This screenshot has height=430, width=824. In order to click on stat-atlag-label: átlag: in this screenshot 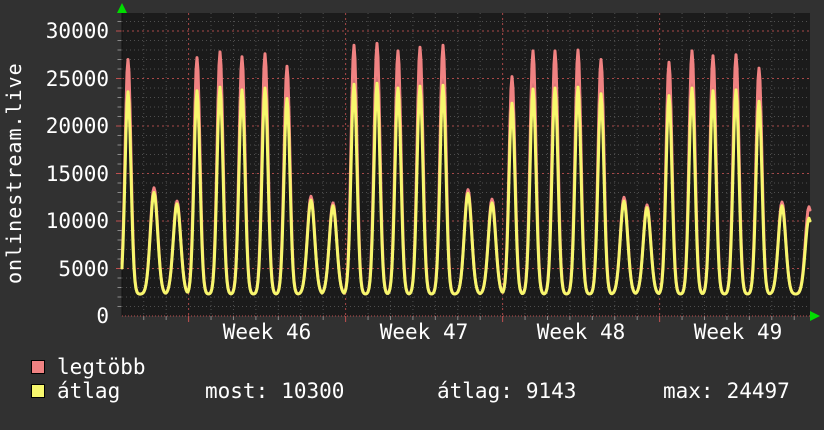, I will do `click(475, 391)`.